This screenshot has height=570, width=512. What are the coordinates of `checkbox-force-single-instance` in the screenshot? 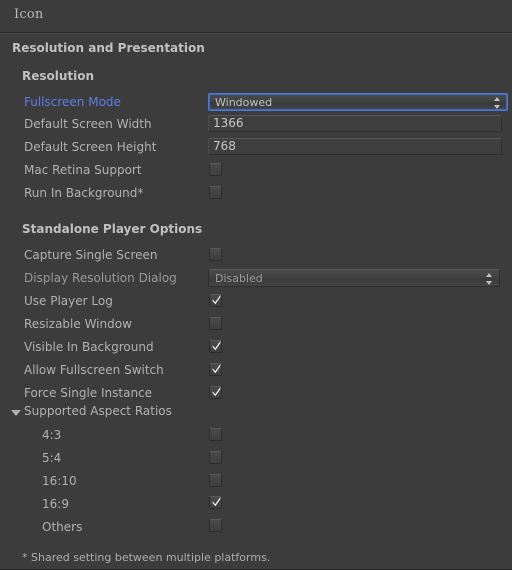 It's located at (215, 392).